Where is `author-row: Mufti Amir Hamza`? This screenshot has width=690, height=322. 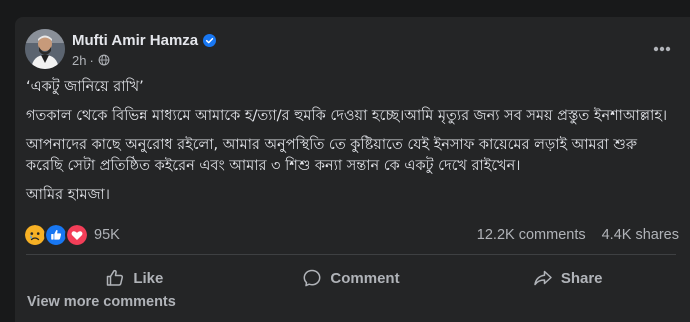 author-row: Mufti Amir Hamza is located at coordinates (144, 40).